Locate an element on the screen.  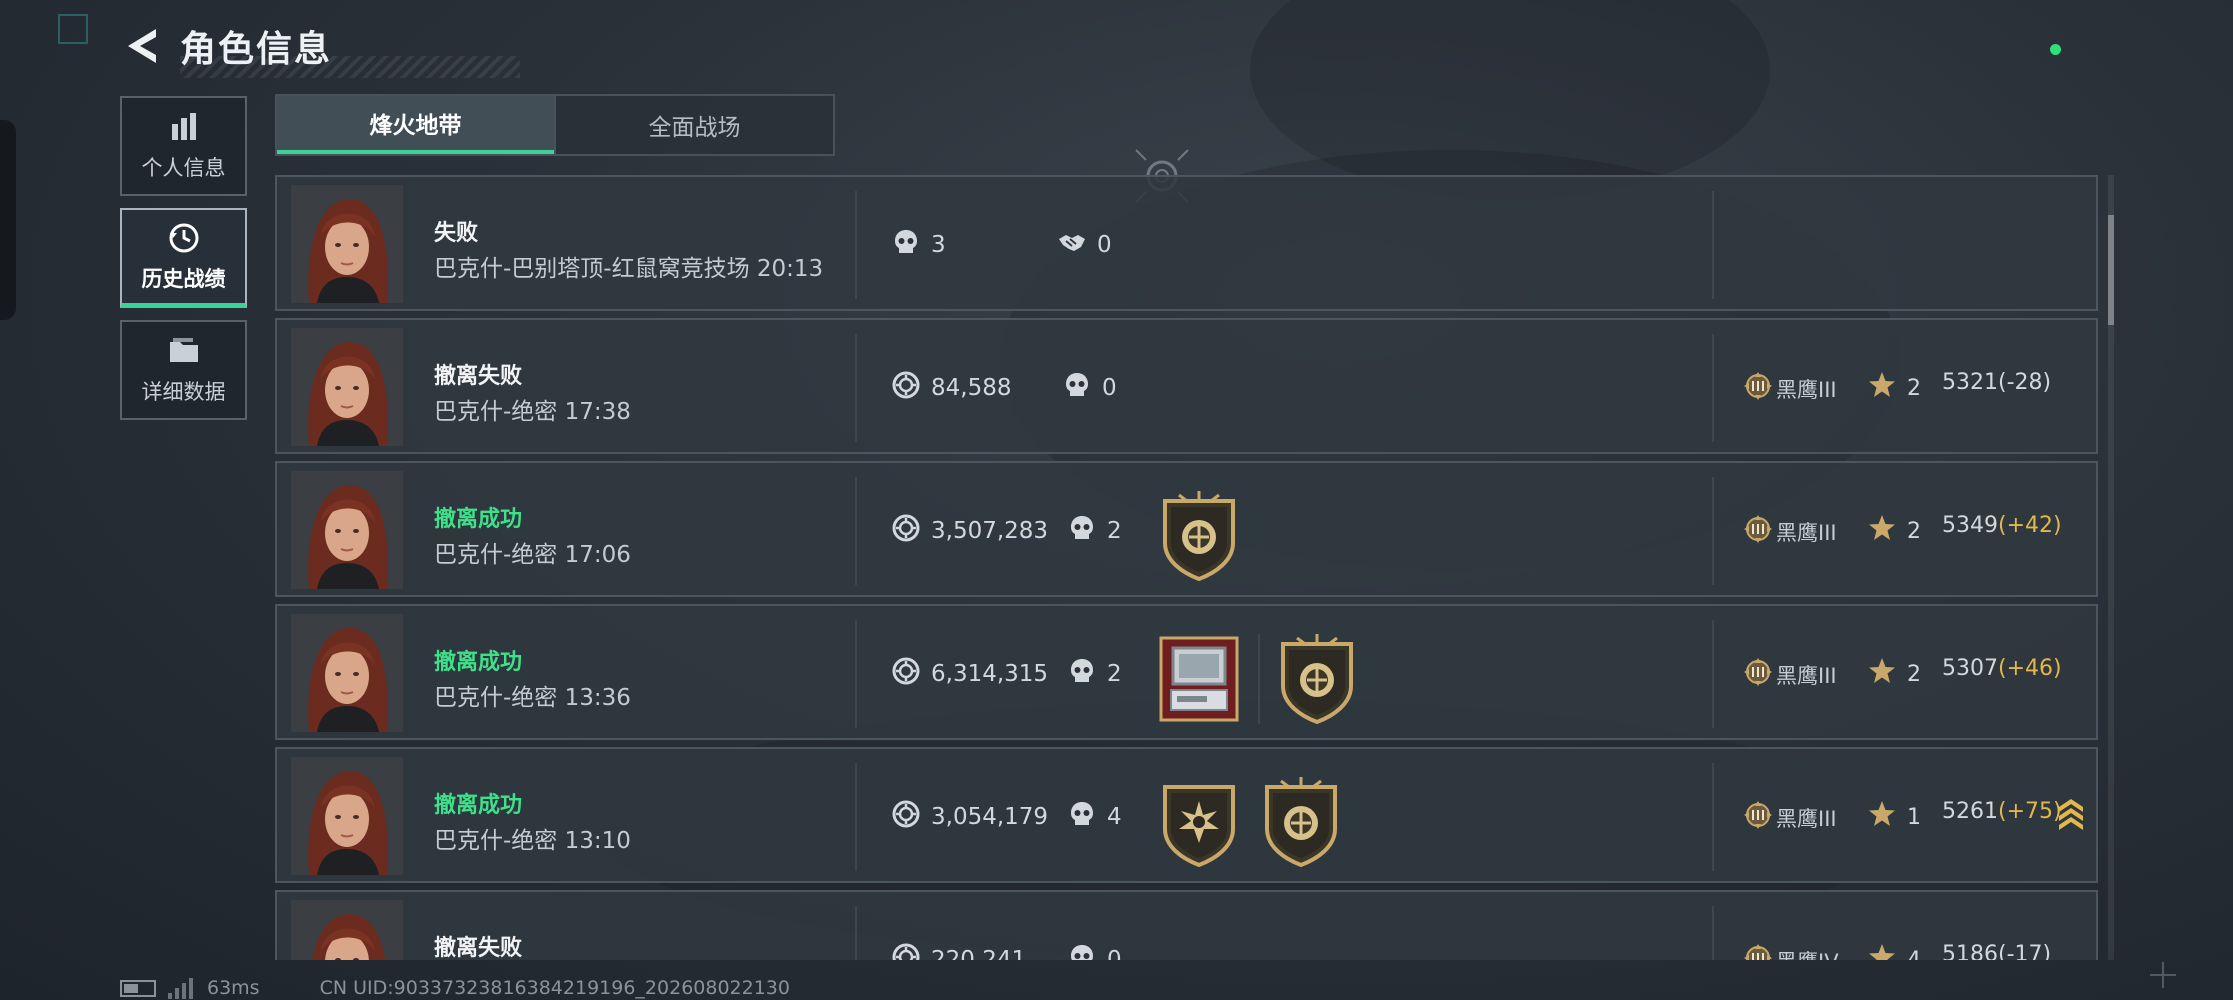
score-delta: (+46) is located at coordinates (2030, 668).